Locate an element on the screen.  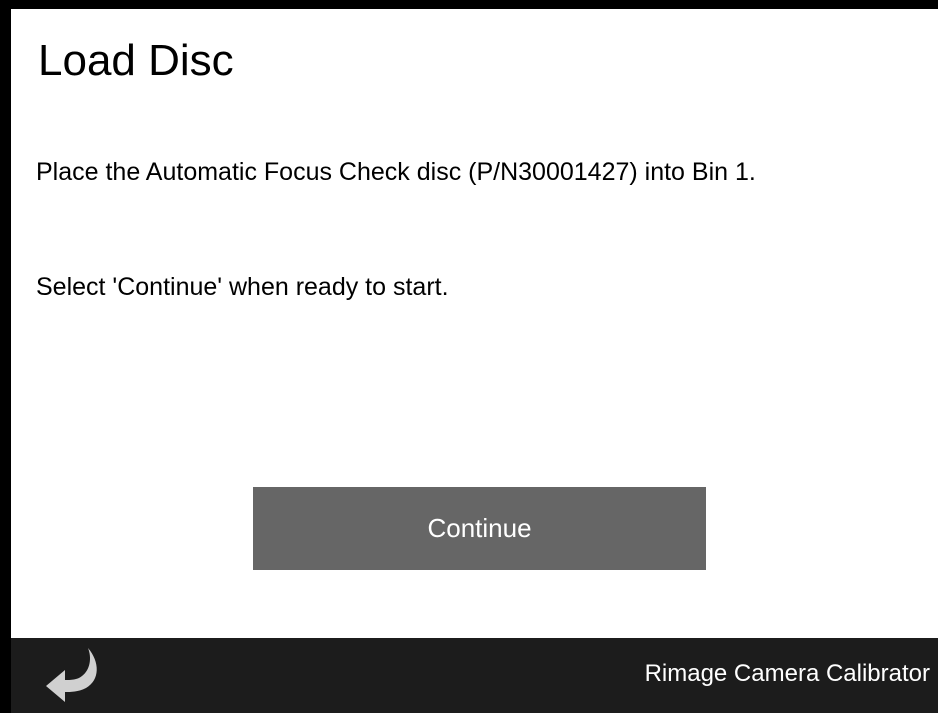
prompt-text: Select 'Continue' when ready to start. is located at coordinates (242, 287).